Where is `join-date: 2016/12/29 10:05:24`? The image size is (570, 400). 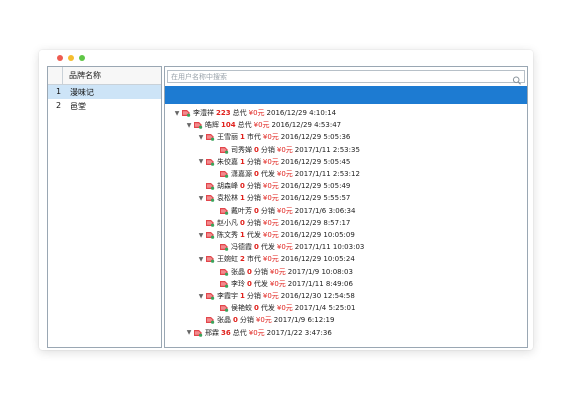
join-date: 2016/12/29 10:05:24 is located at coordinates (317, 259).